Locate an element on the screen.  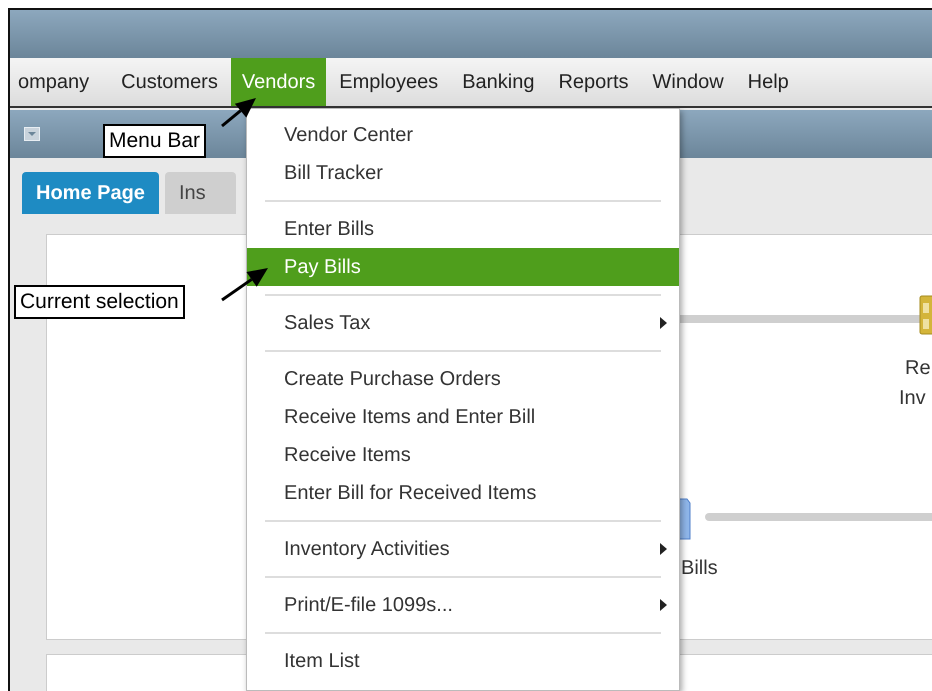
menu-item: Banking is located at coordinates (498, 82).